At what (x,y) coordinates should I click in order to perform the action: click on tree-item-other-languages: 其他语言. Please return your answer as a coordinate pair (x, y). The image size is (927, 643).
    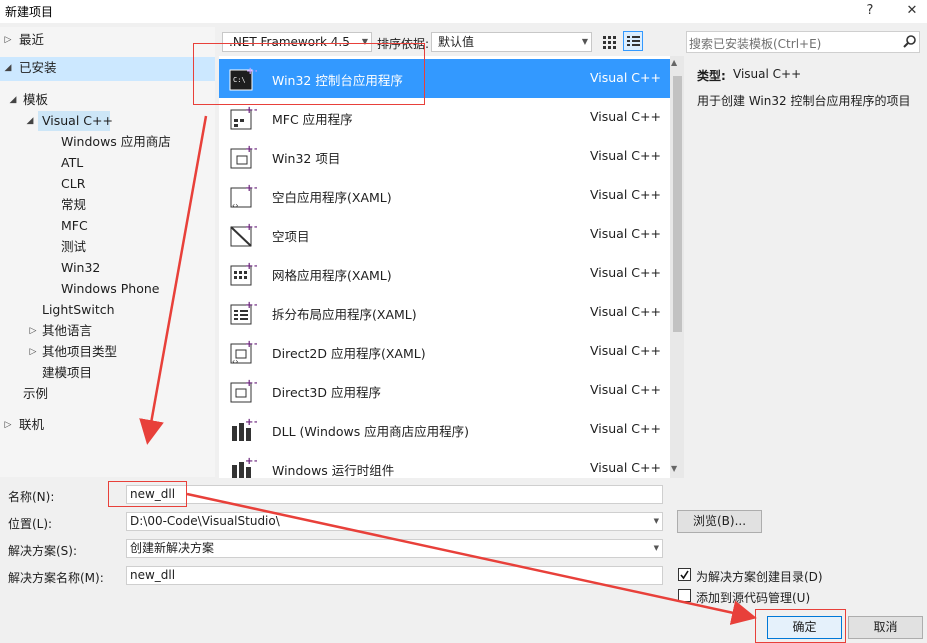
    Looking at the image, I should click on (67, 331).